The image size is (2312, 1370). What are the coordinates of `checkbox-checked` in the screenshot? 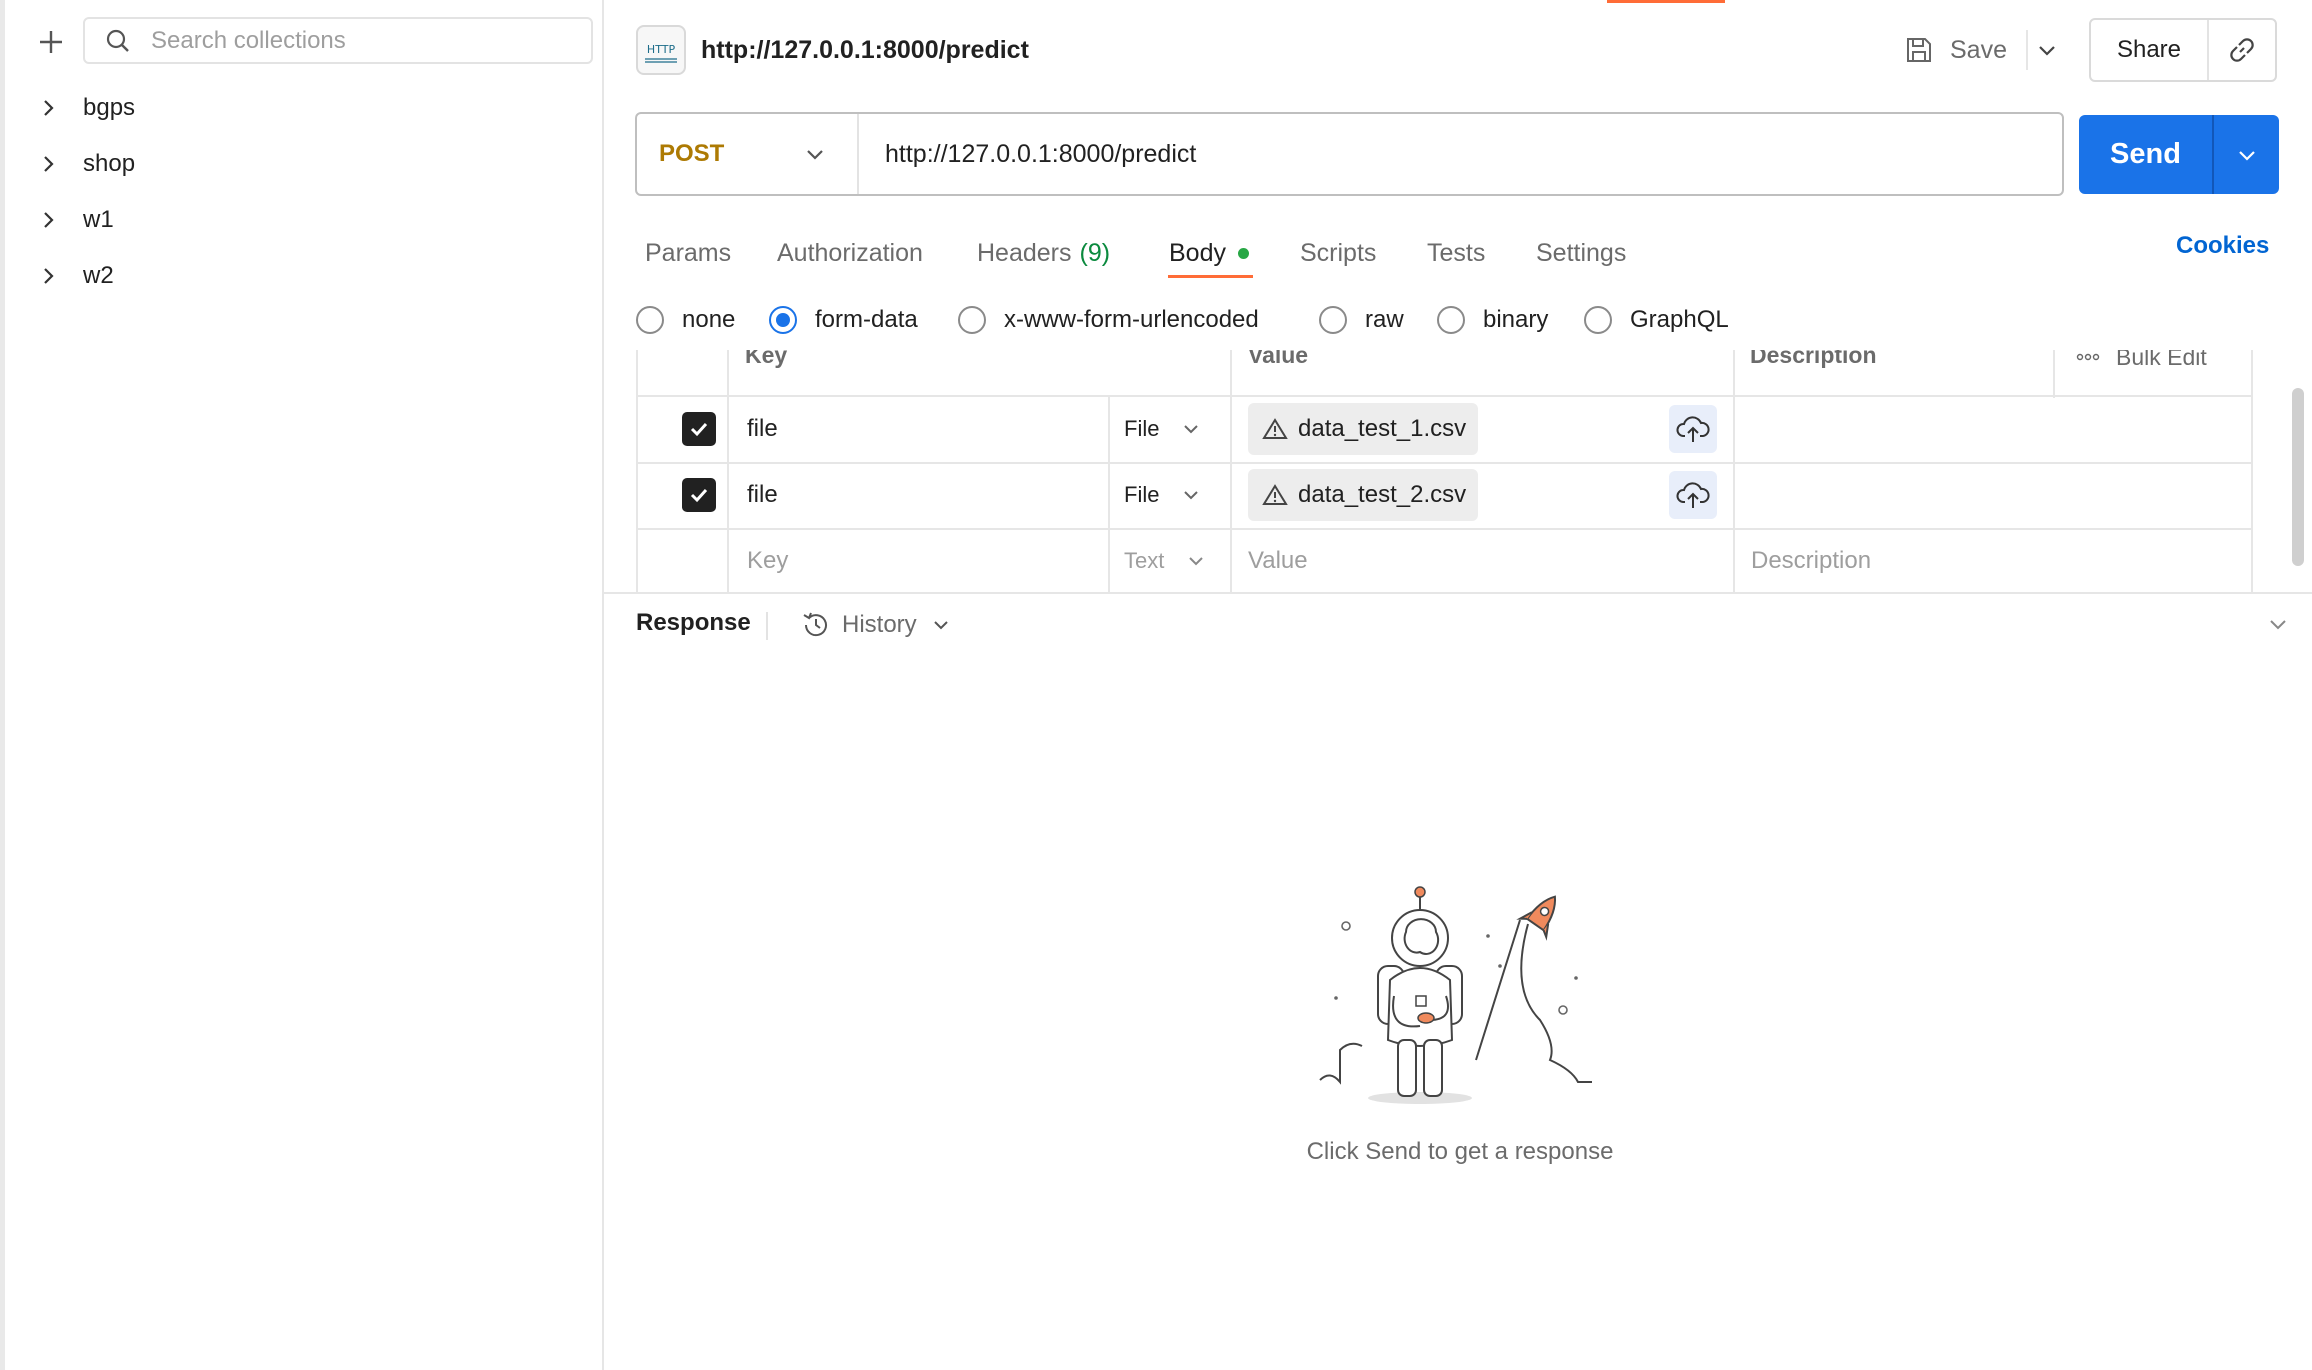 It's located at (699, 429).